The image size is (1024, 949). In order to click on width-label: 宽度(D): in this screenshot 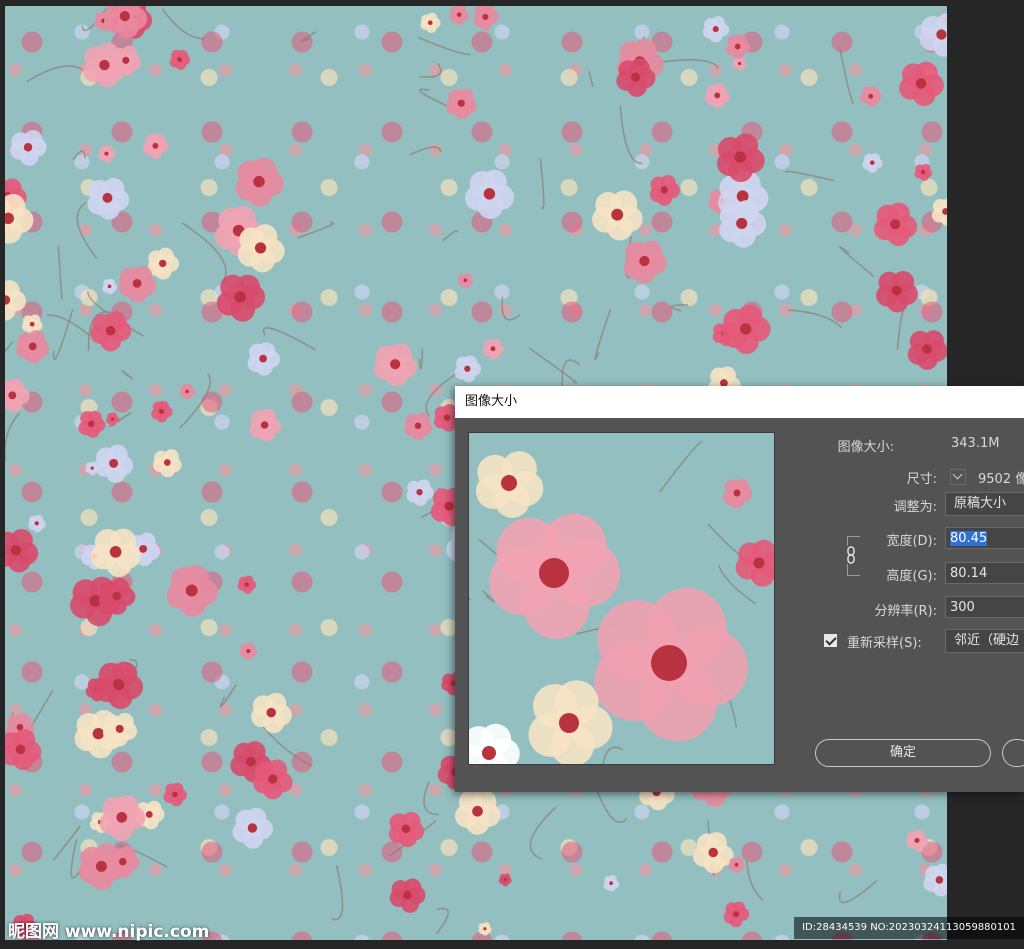, I will do `click(911, 541)`.